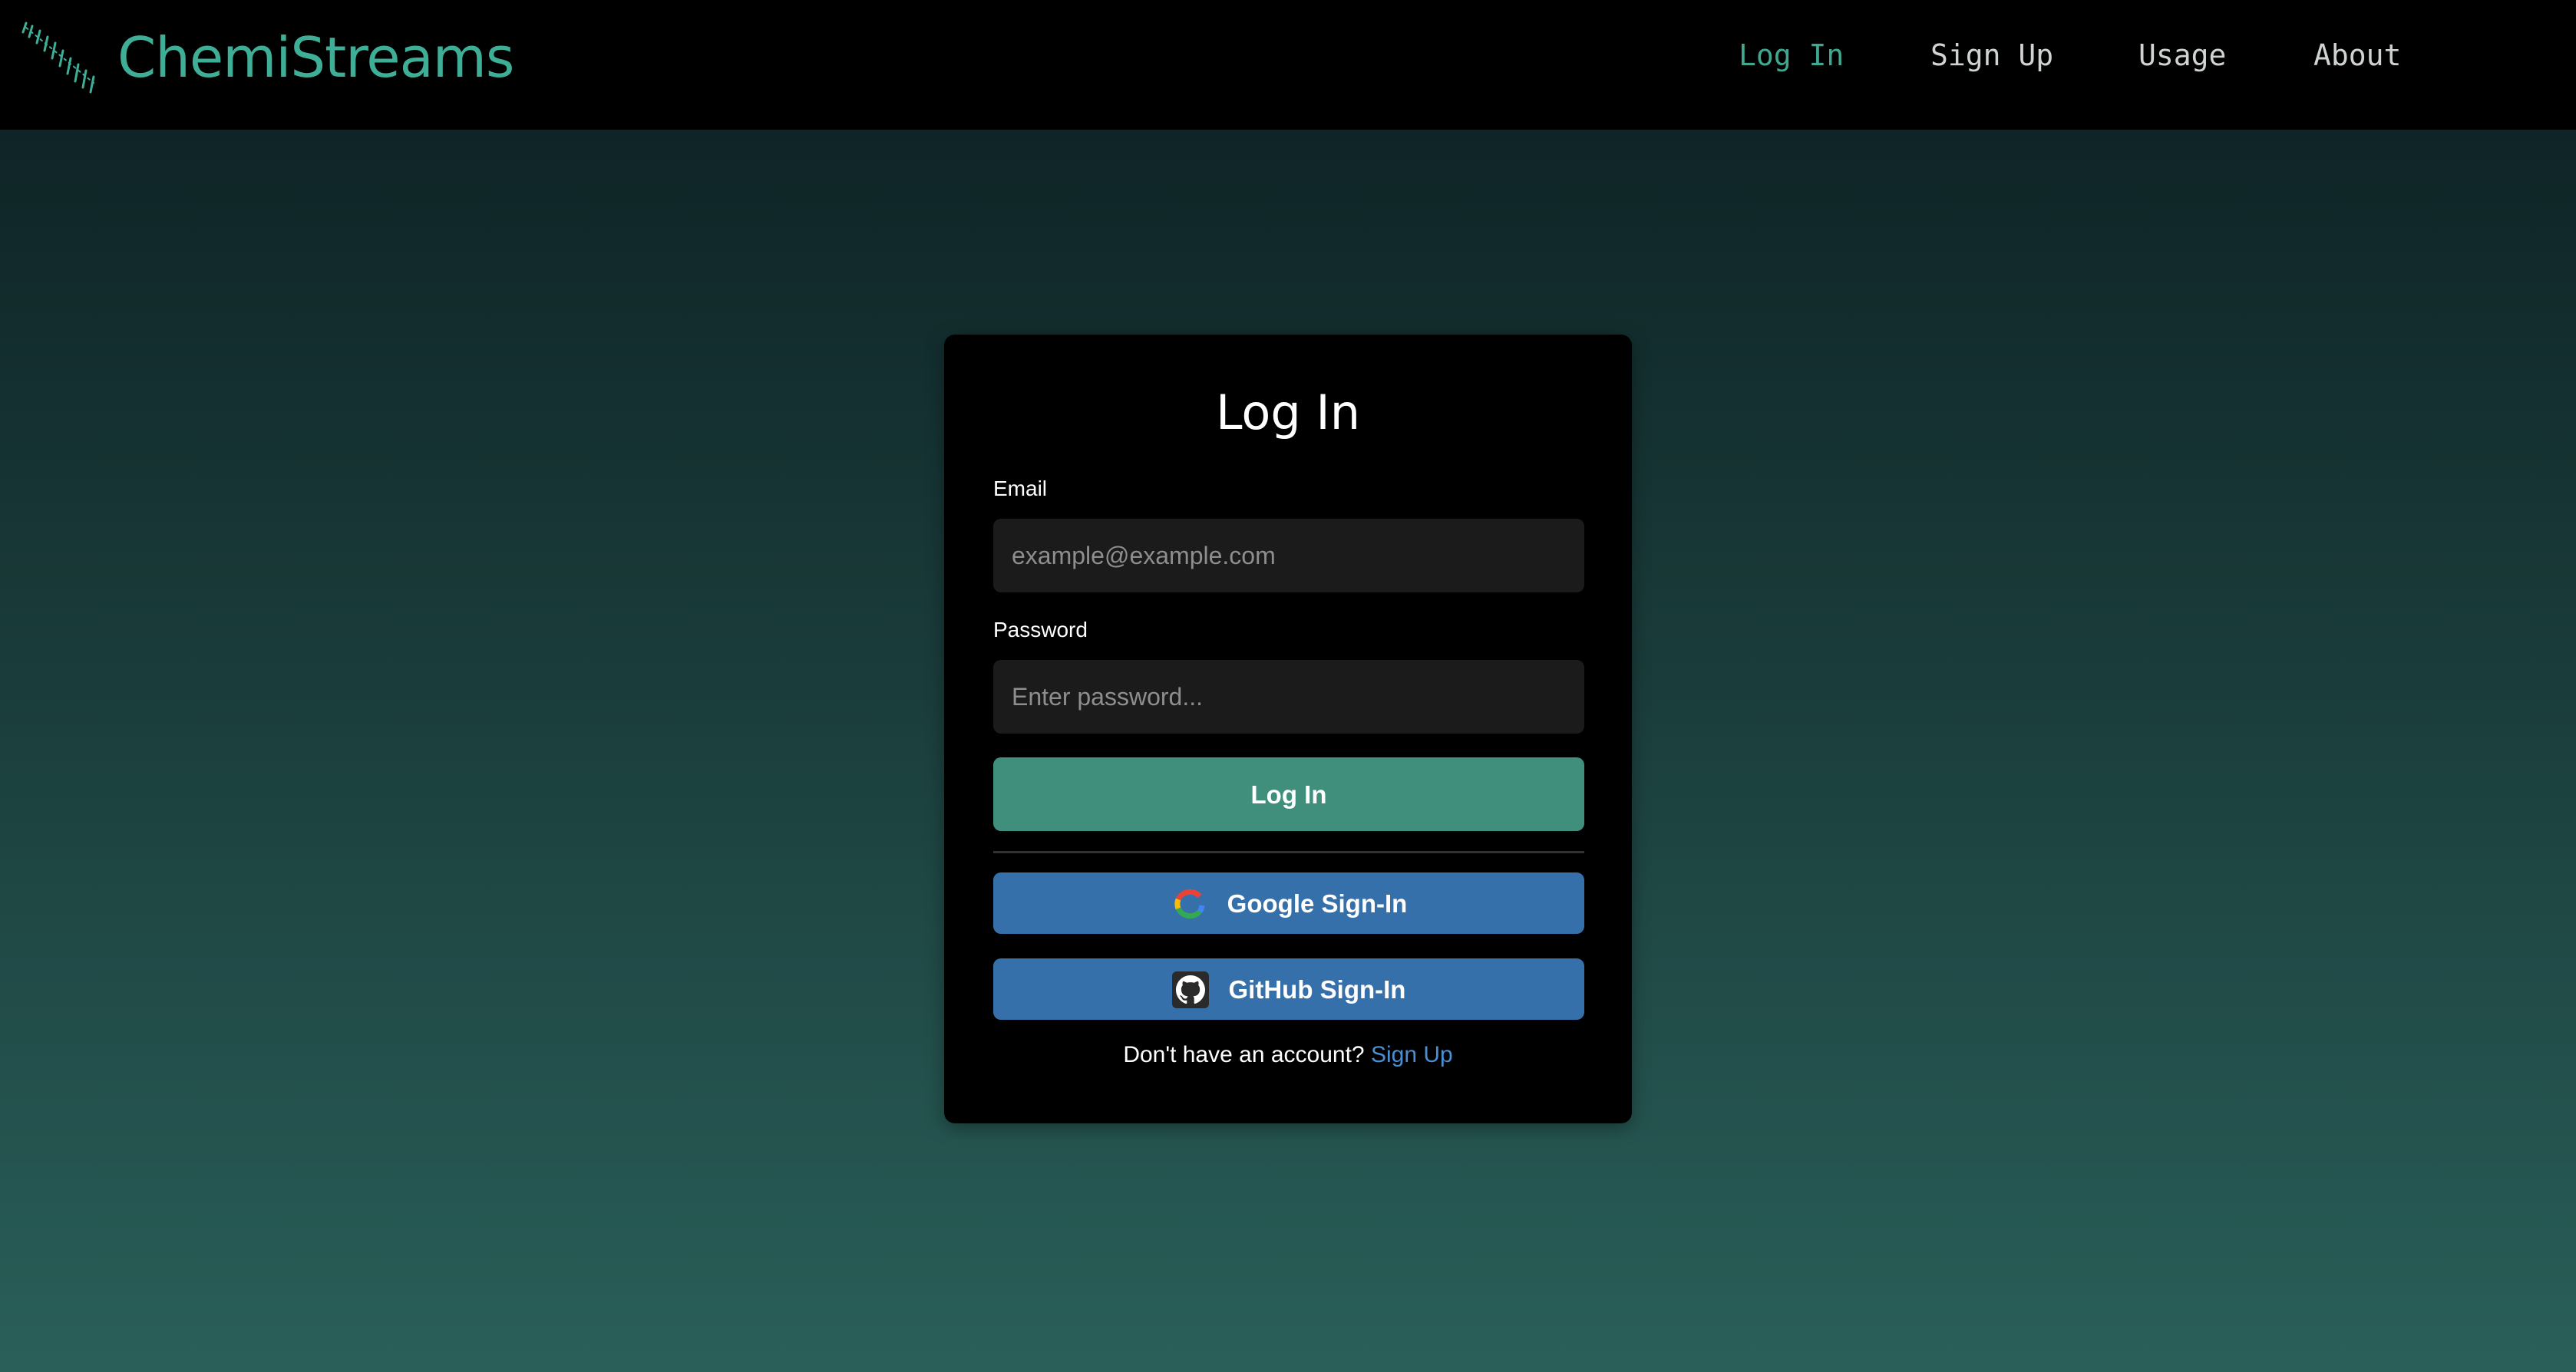 This screenshot has width=2576, height=1372. I want to click on signup-link: Sign Up, so click(1412, 1055).